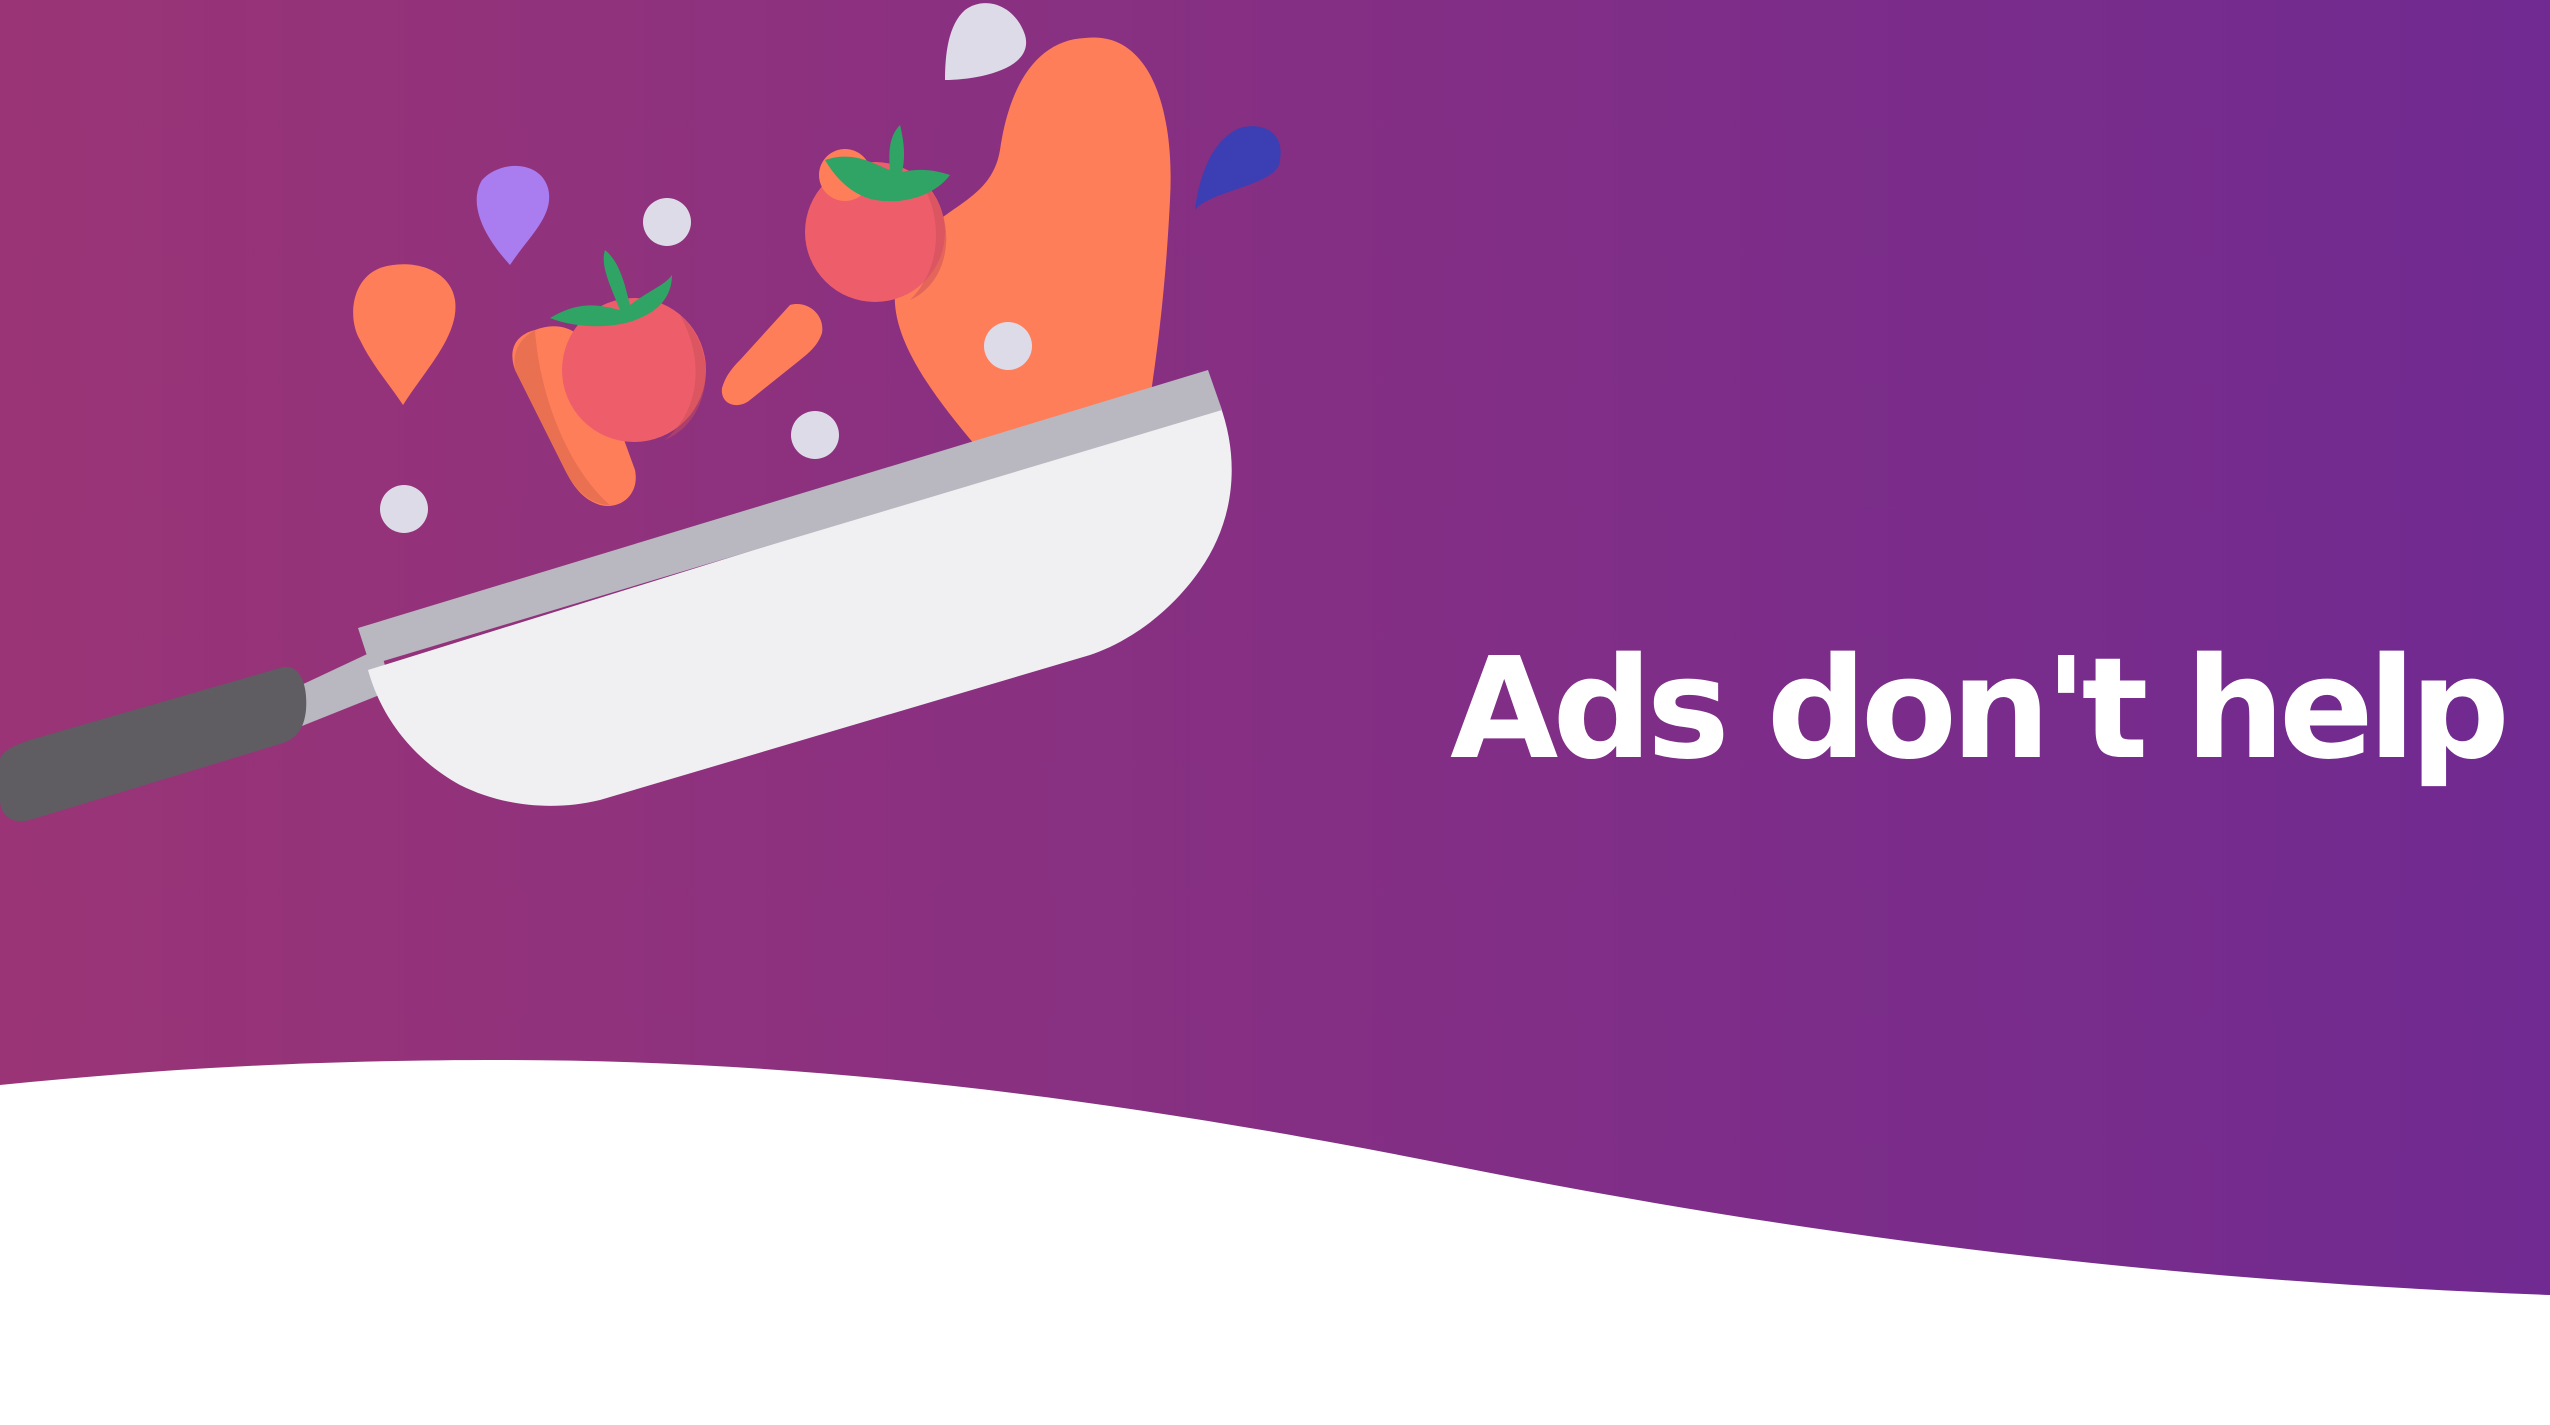  Describe the element at coordinates (1980, 709) in the screenshot. I see `headline: Ads don't help` at that location.